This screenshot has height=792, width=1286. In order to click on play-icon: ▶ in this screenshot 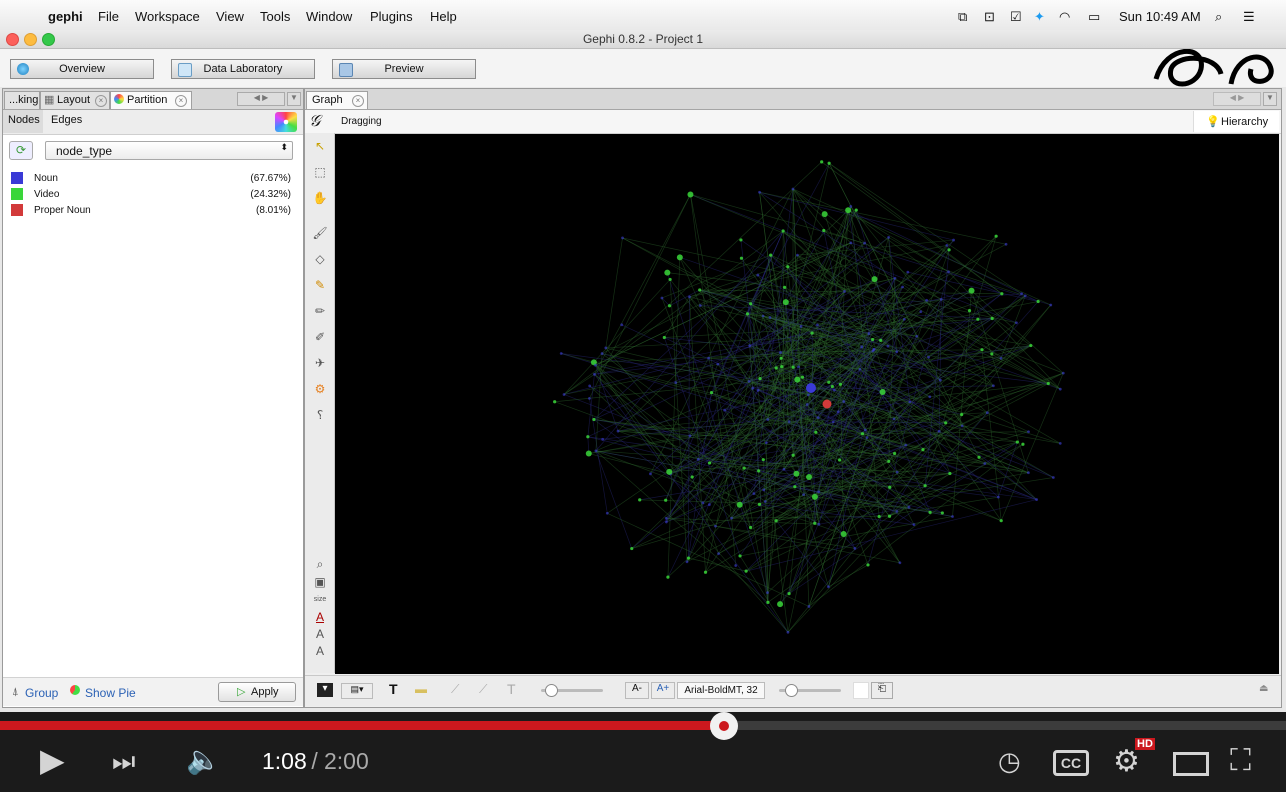, I will do `click(52, 760)`.